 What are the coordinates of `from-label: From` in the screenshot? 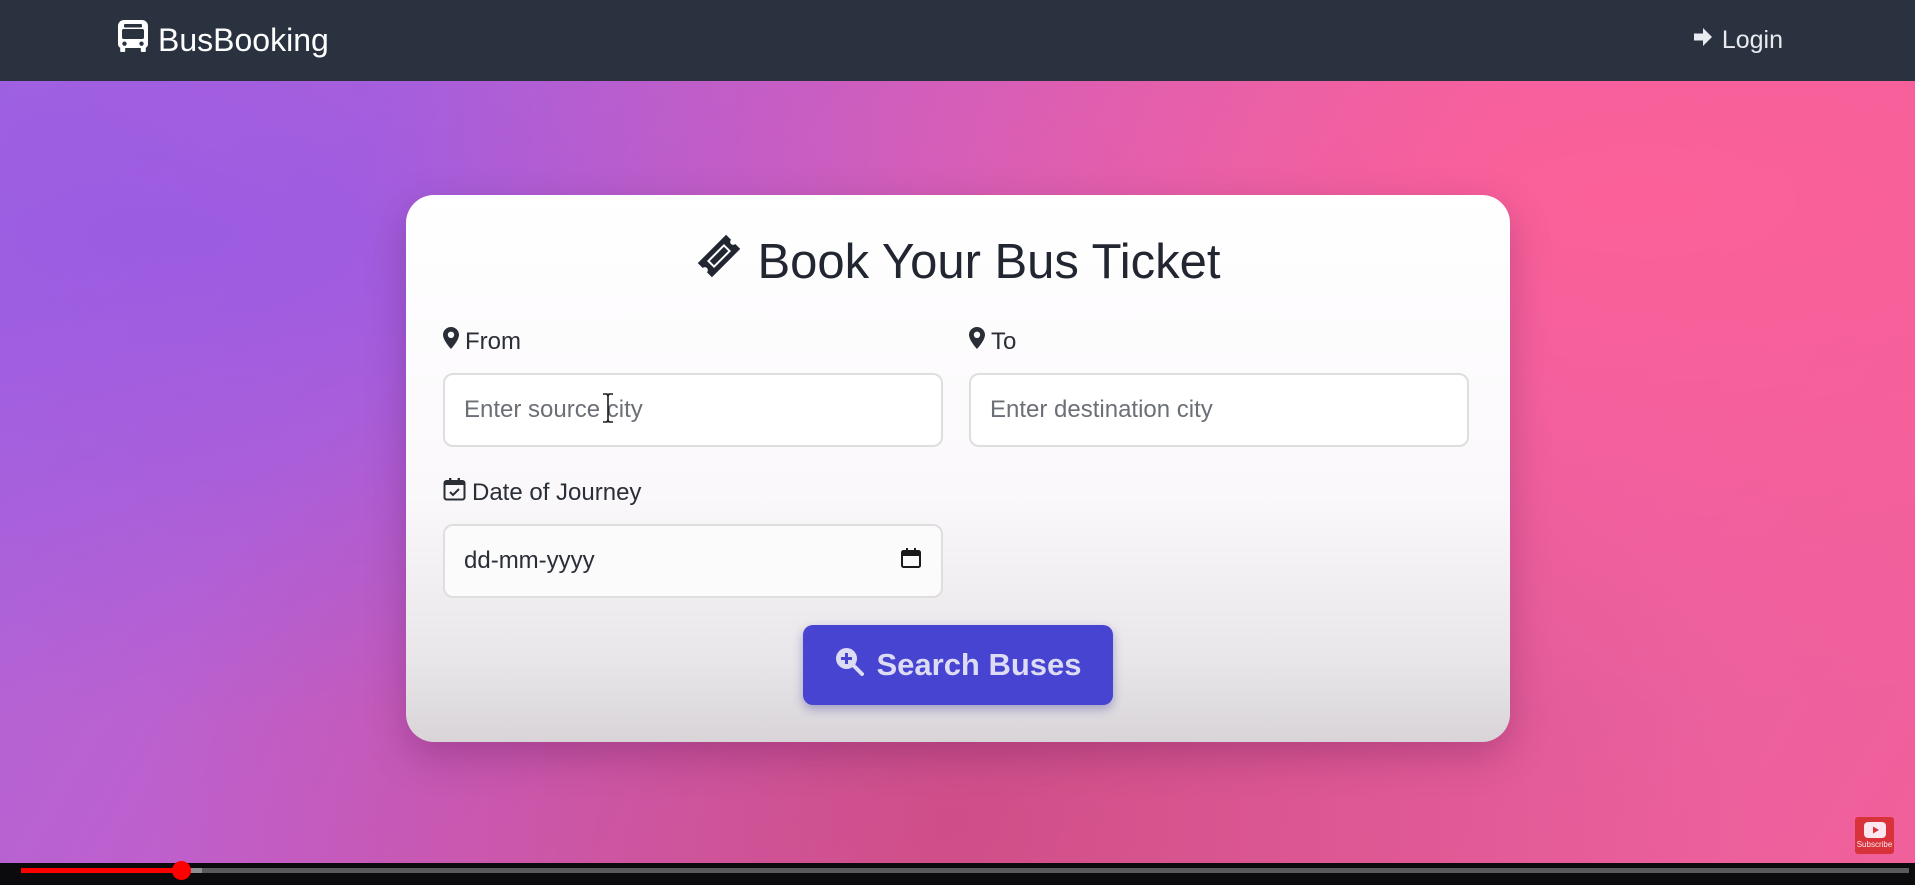 It's located at (482, 341).